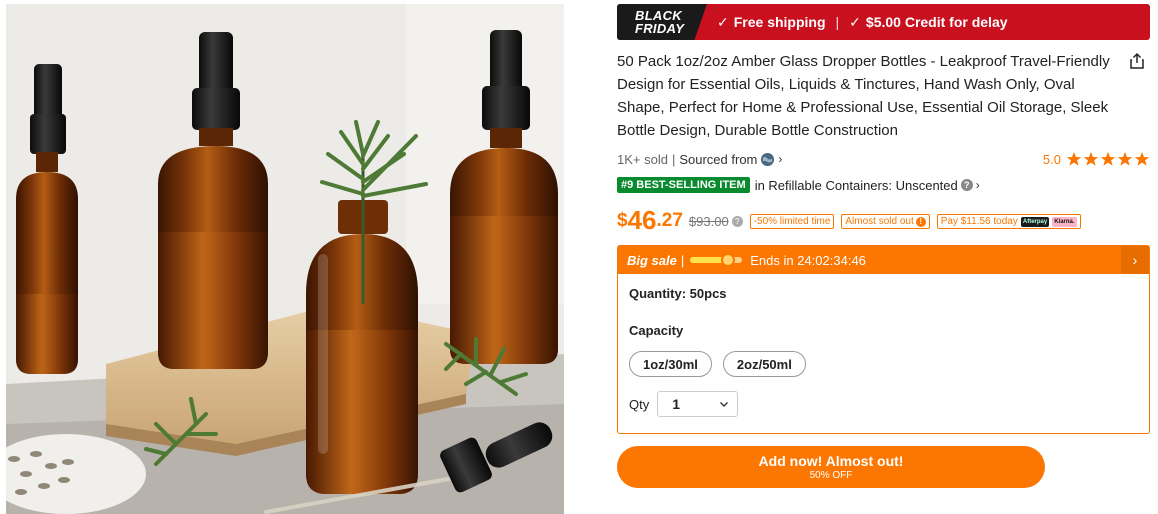 The height and width of the screenshot is (514, 1158). What do you see at coordinates (883, 404) in the screenshot?
I see `qty-row: Qty 1` at bounding box center [883, 404].